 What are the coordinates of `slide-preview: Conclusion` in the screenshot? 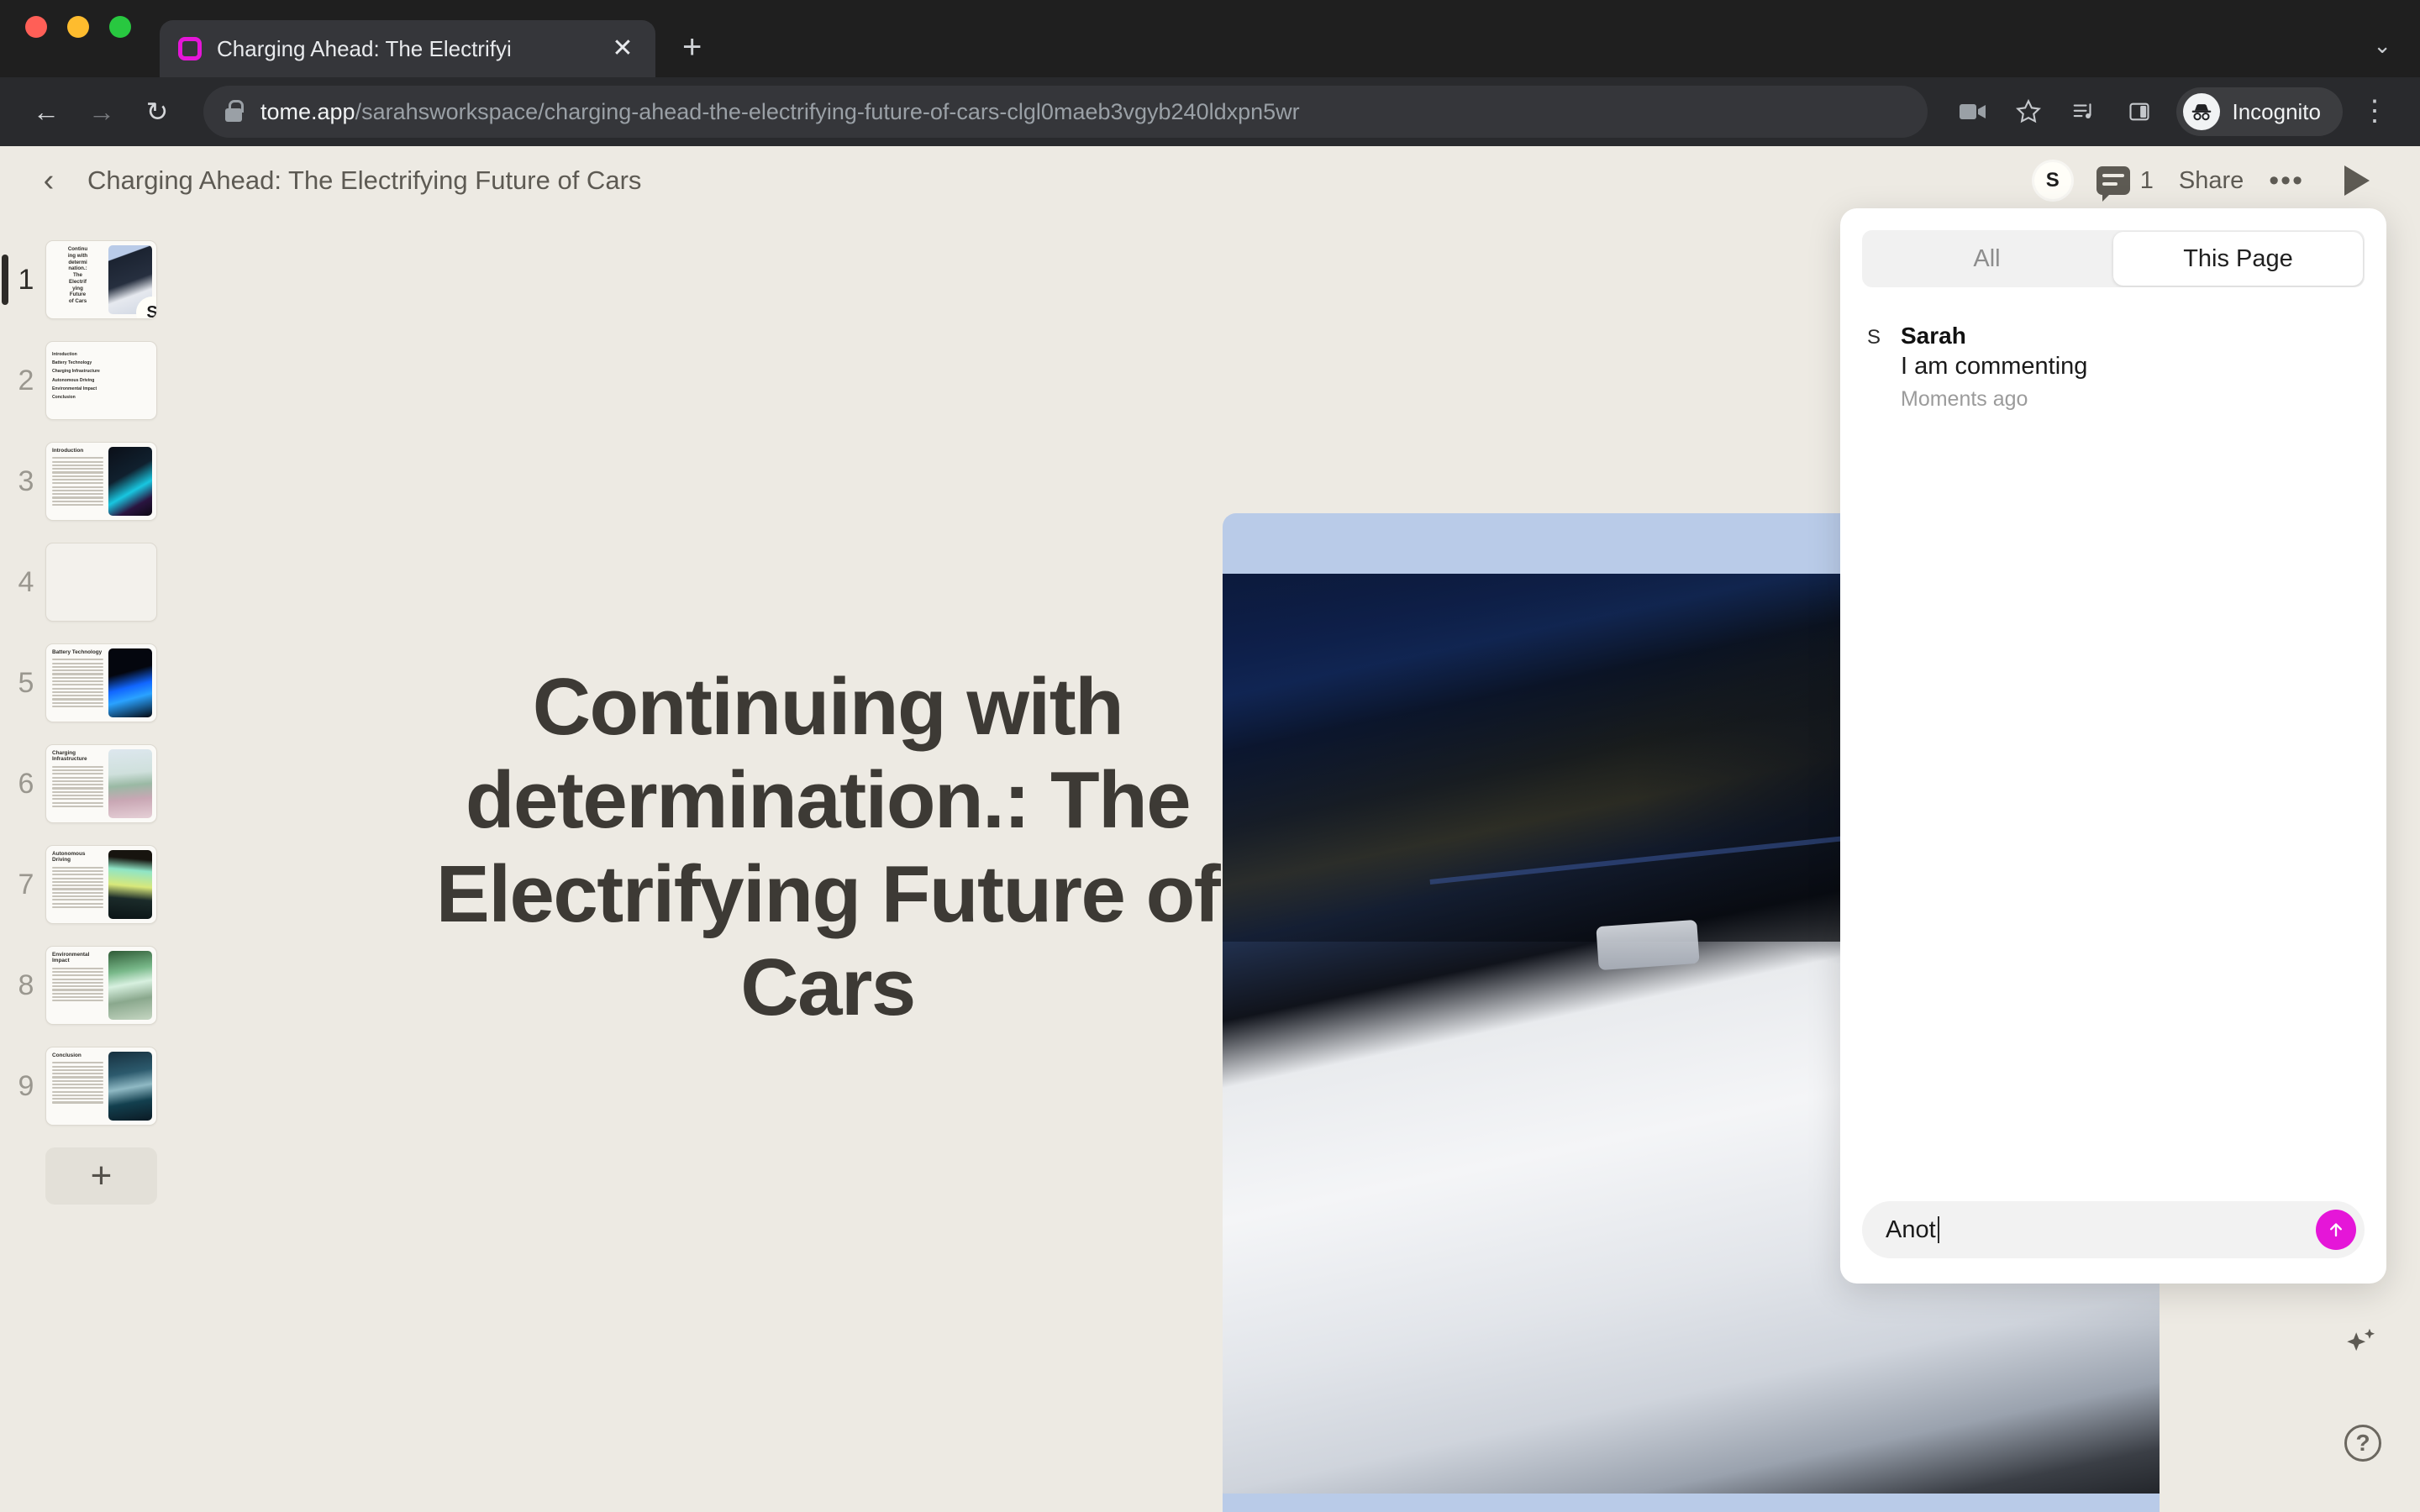 It's located at (101, 1086).